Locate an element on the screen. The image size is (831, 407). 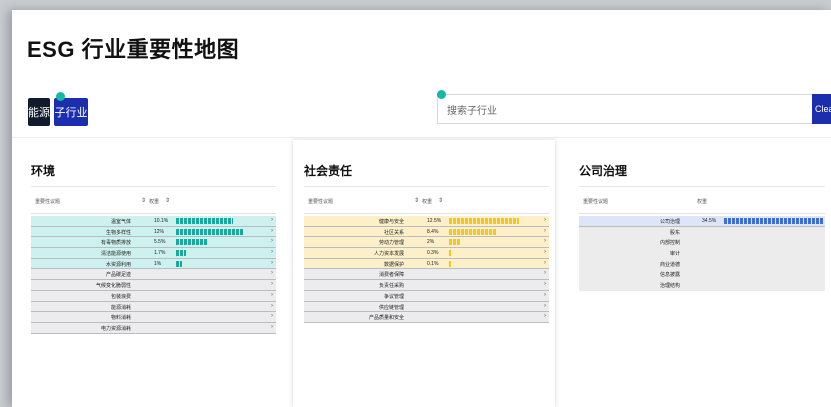
topic-name: 产品碳足迹 is located at coordinates (118, 275).